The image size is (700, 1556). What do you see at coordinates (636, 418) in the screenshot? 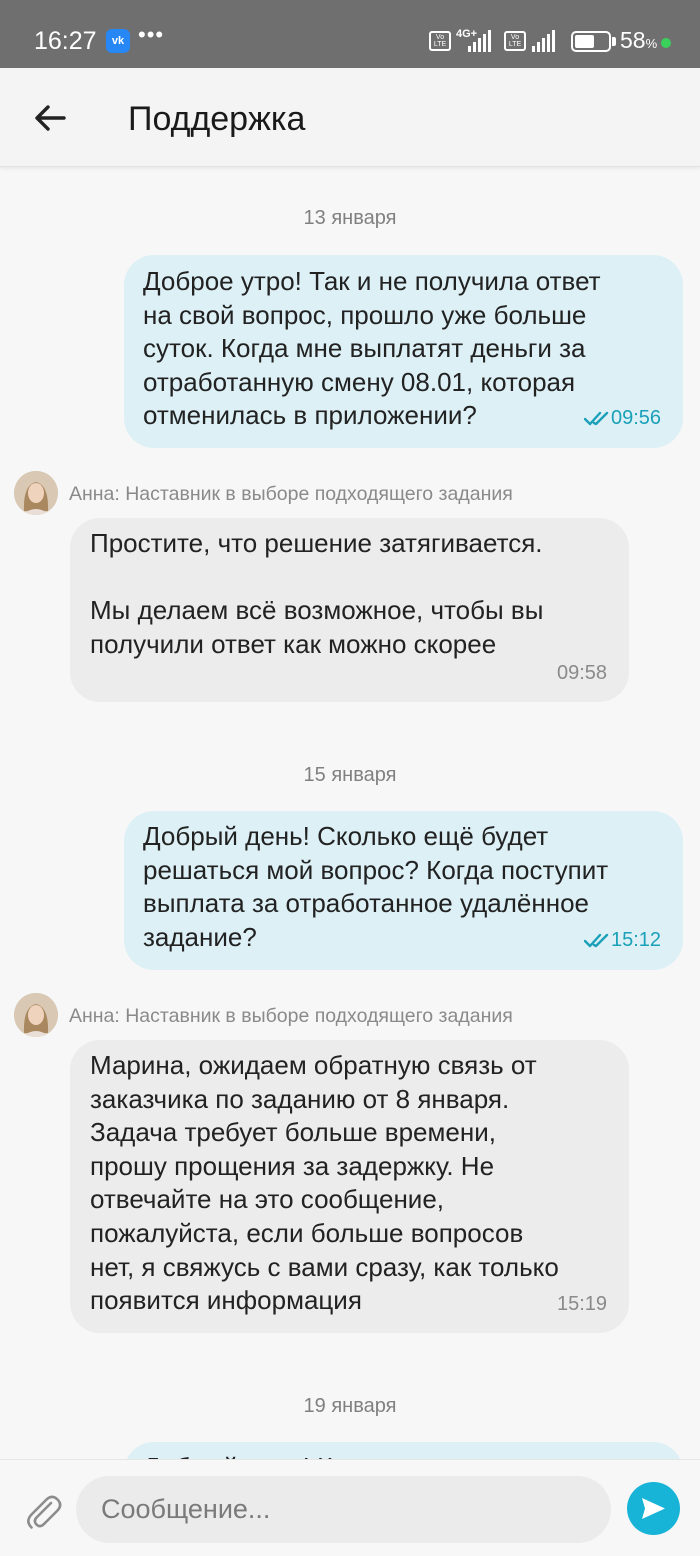
I see `message-time: 09:56` at bounding box center [636, 418].